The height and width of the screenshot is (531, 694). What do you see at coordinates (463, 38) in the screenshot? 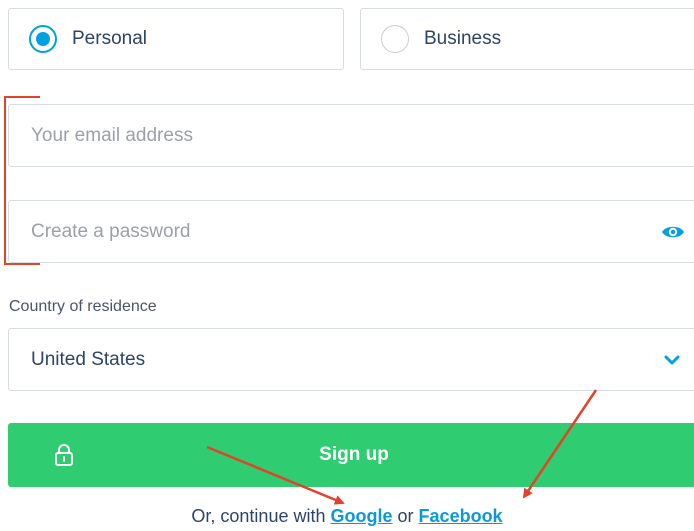
I see `account-type-business-label: Business` at bounding box center [463, 38].